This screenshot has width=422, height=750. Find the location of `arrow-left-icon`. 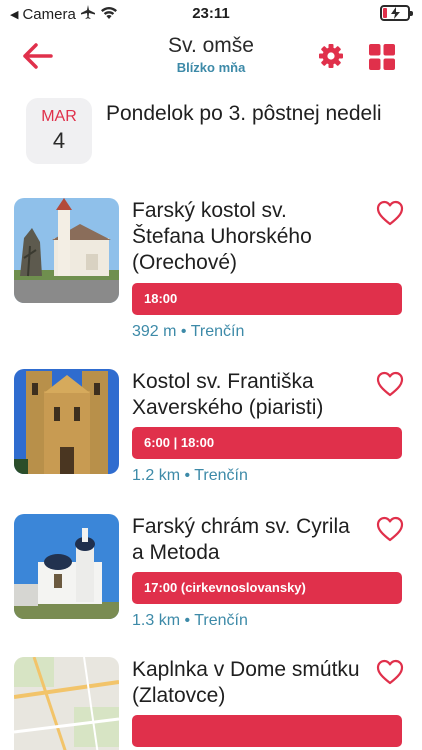

arrow-left-icon is located at coordinates (38, 56).